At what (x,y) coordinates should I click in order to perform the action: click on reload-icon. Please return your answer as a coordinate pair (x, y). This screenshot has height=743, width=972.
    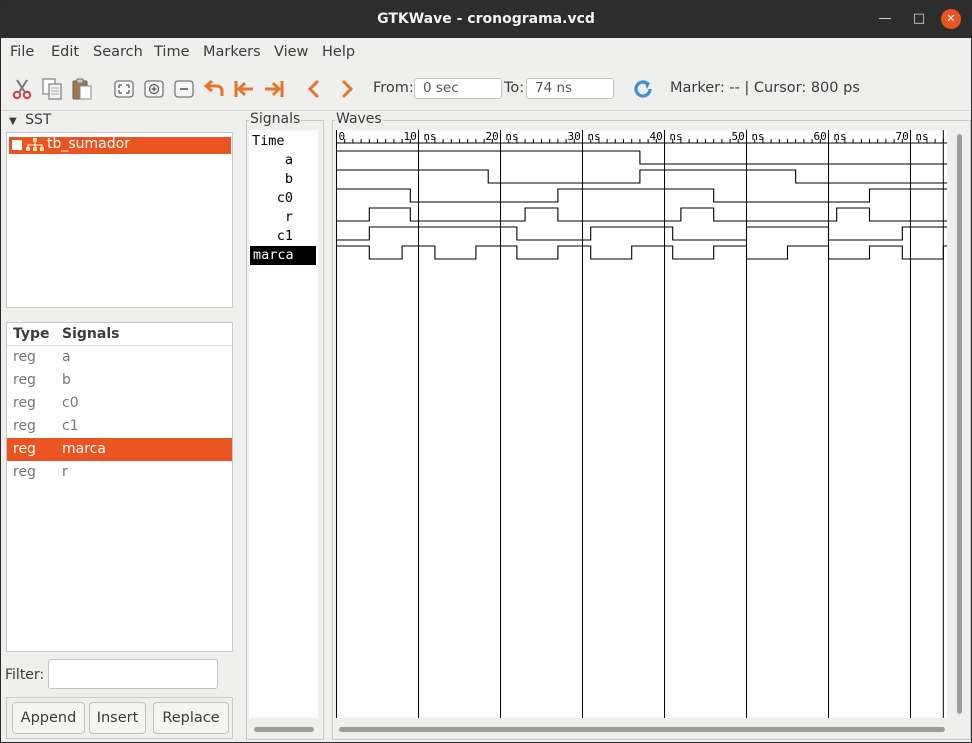
    Looking at the image, I should click on (643, 89).